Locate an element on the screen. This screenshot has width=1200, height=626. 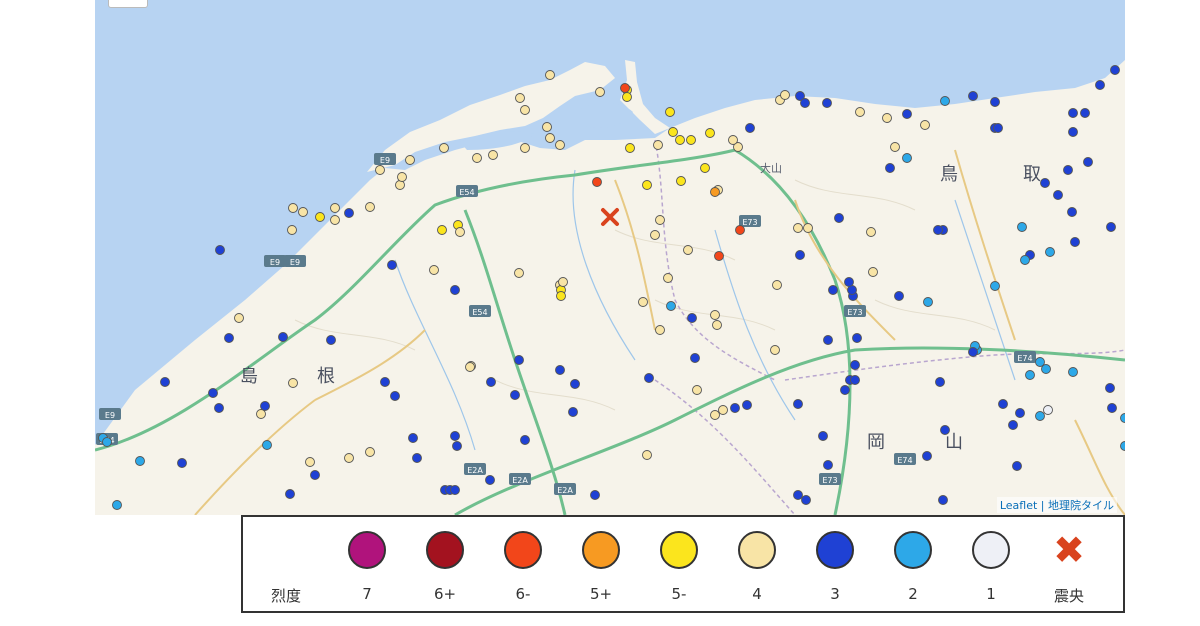
gsi-tiles-link: 地理院タイル is located at coordinates (1081, 505).